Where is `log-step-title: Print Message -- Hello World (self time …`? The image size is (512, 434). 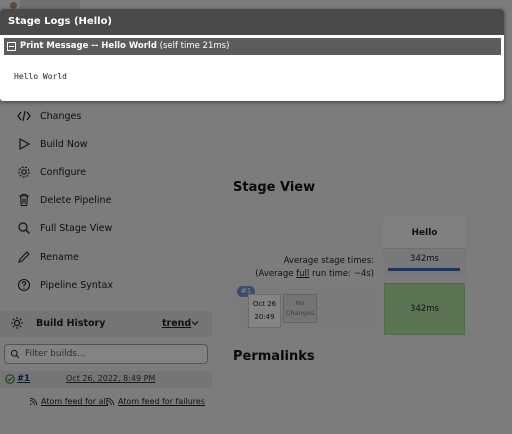
log-step-title: Print Message -- Hello World (self time … is located at coordinates (124, 46).